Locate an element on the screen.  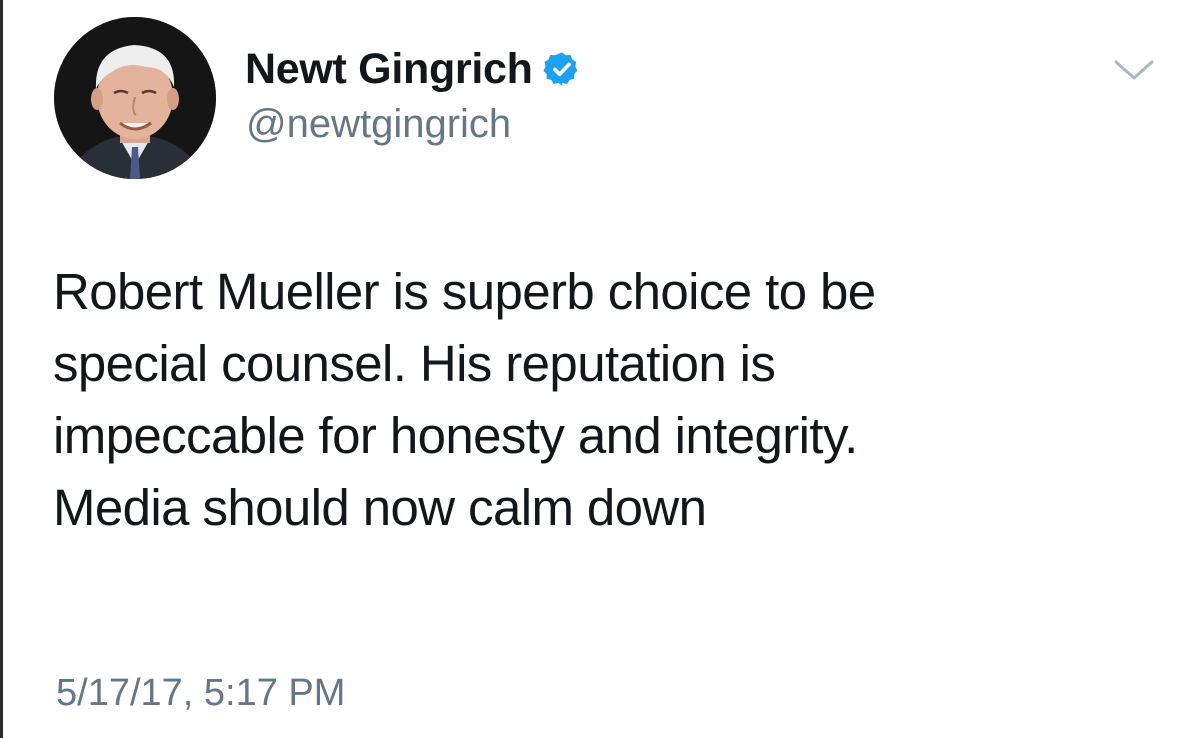
author-handle: @newtgingrich is located at coordinates (378, 124).